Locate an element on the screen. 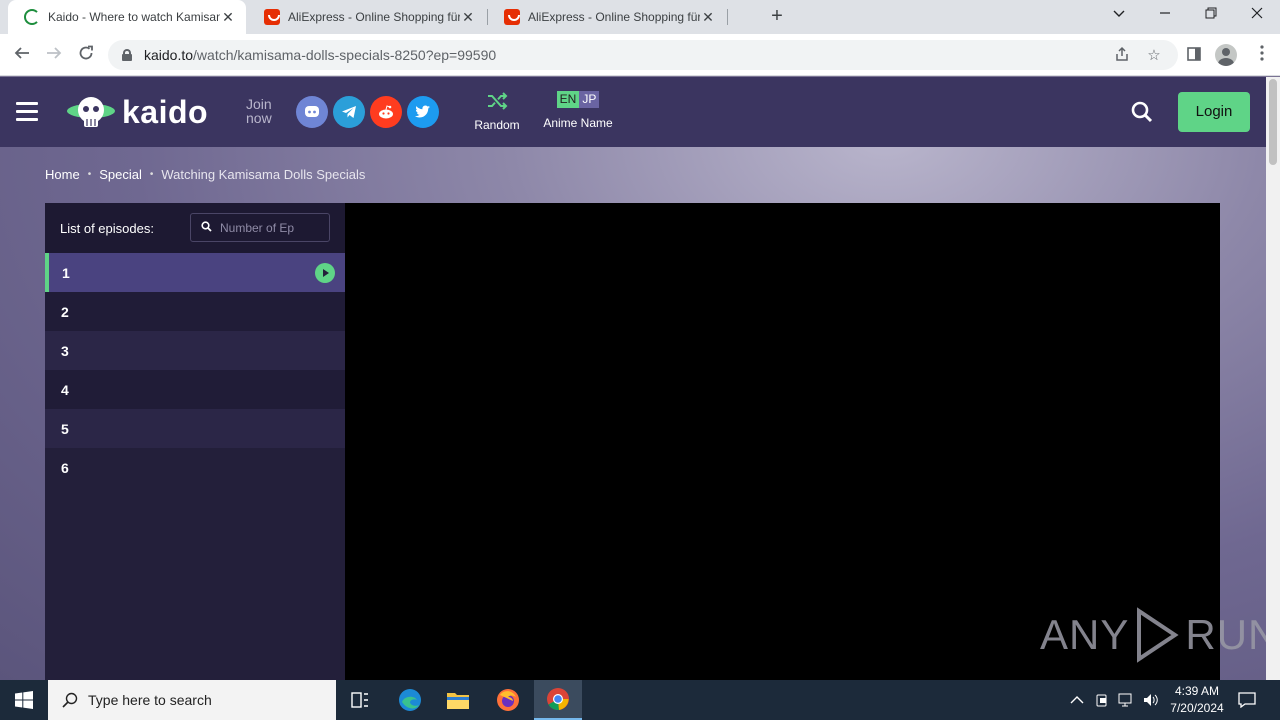 The image size is (1280, 720). anyrun-watermark: ANY RUN is located at coordinates (1153, 635).